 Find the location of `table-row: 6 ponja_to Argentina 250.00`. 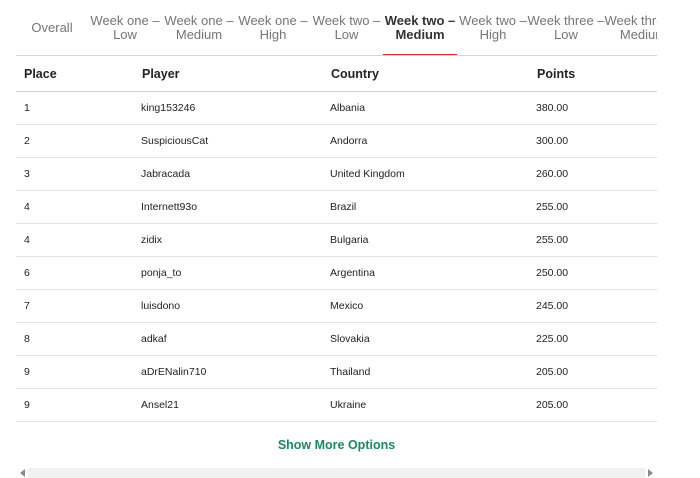

table-row: 6 ponja_to Argentina 250.00 is located at coordinates (336, 273).